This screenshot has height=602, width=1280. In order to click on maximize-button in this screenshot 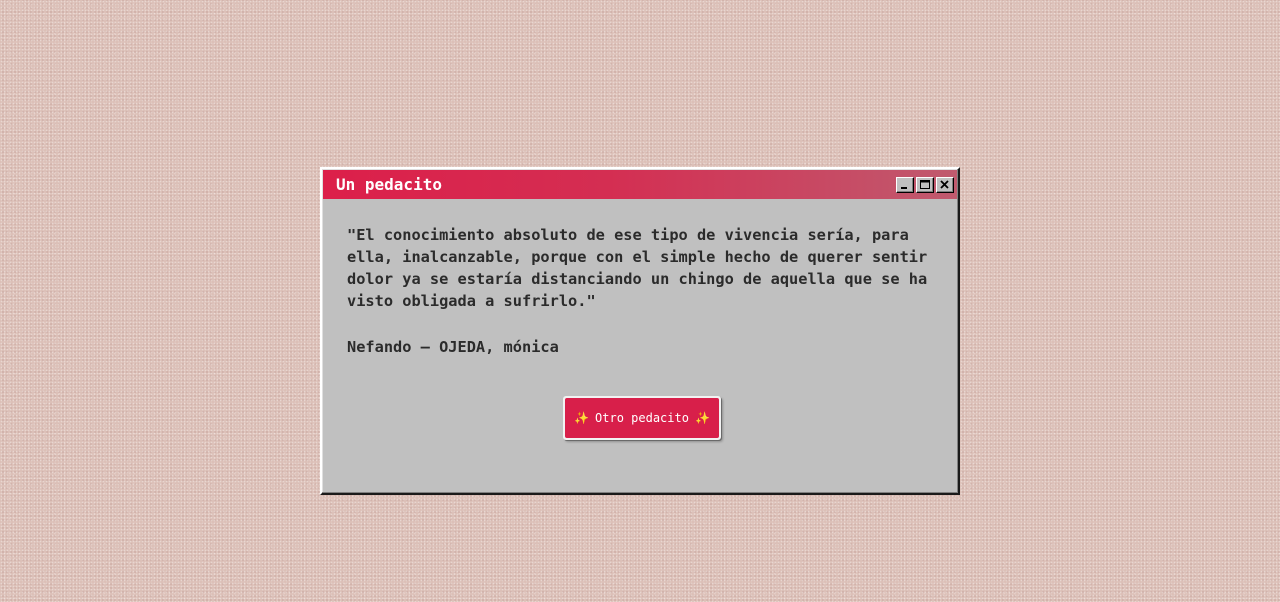, I will do `click(925, 184)`.